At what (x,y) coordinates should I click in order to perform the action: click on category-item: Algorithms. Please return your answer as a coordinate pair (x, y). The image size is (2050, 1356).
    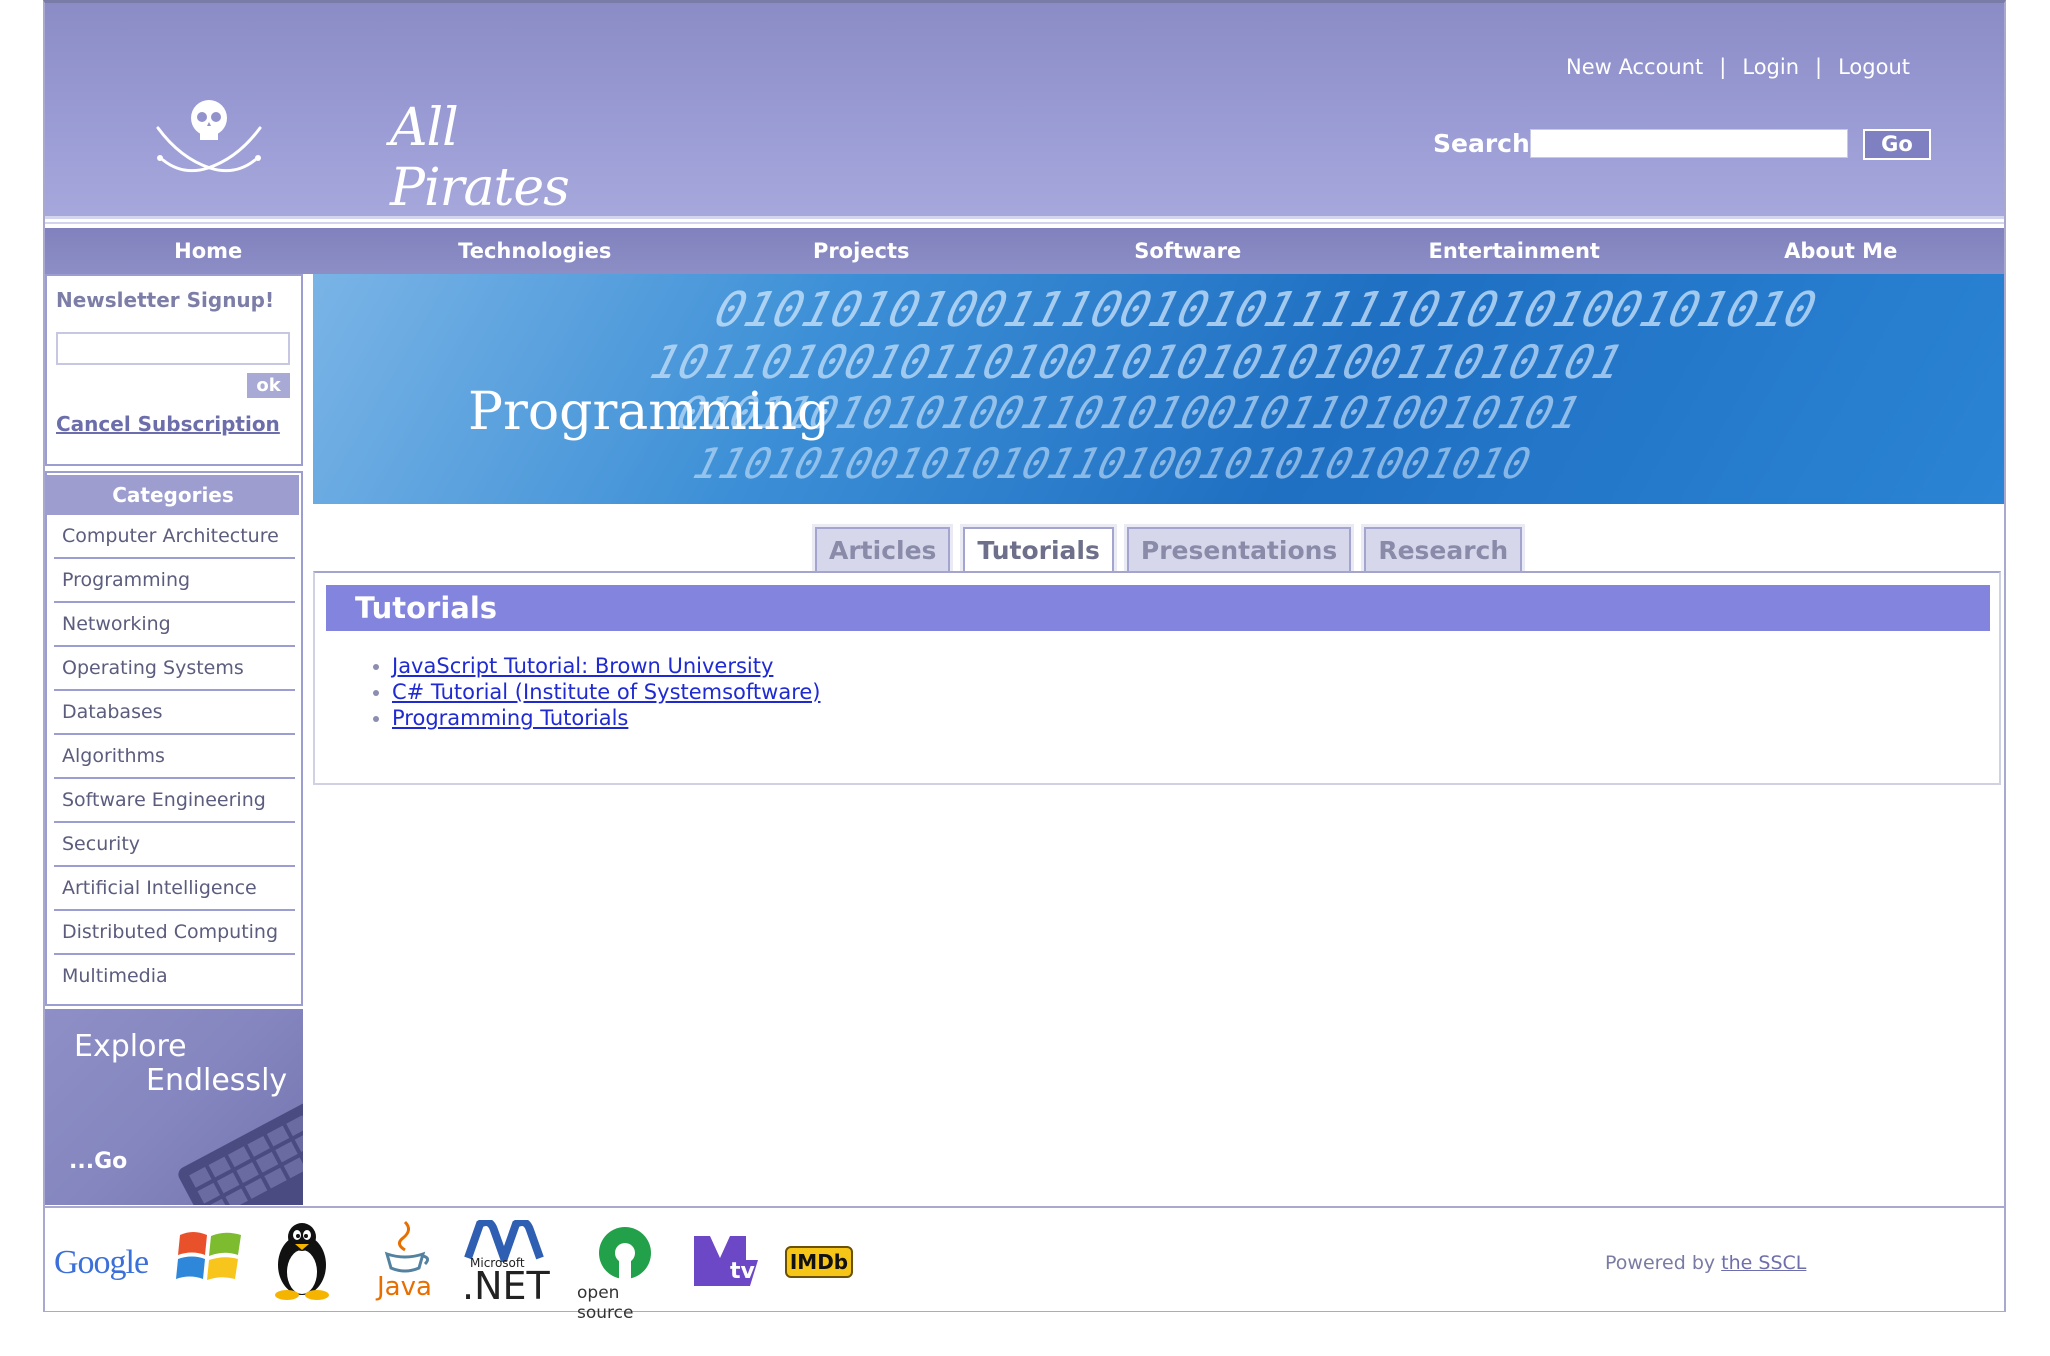
    Looking at the image, I should click on (174, 757).